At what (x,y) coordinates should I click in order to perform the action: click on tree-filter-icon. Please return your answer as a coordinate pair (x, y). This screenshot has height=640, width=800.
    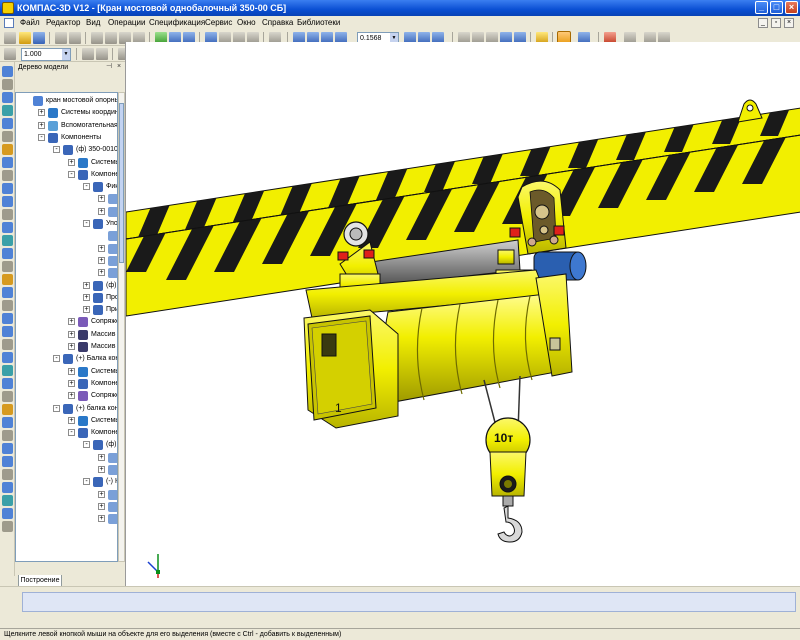
    Looking at the image, I should click on (64, 81).